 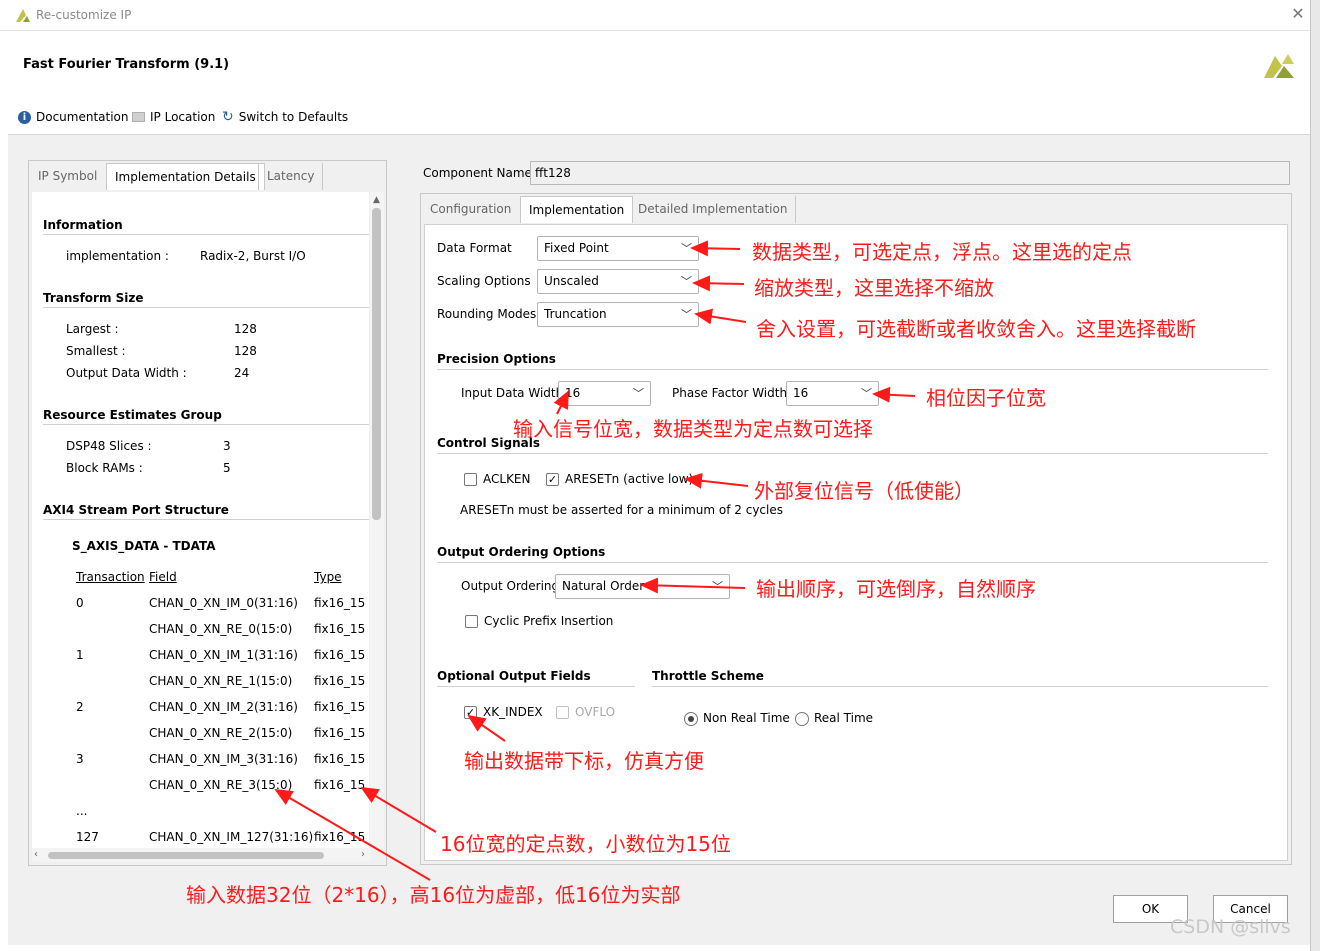 What do you see at coordinates (986, 398) in the screenshot?
I see `annotation-phase-width: 相位因子位宽` at bounding box center [986, 398].